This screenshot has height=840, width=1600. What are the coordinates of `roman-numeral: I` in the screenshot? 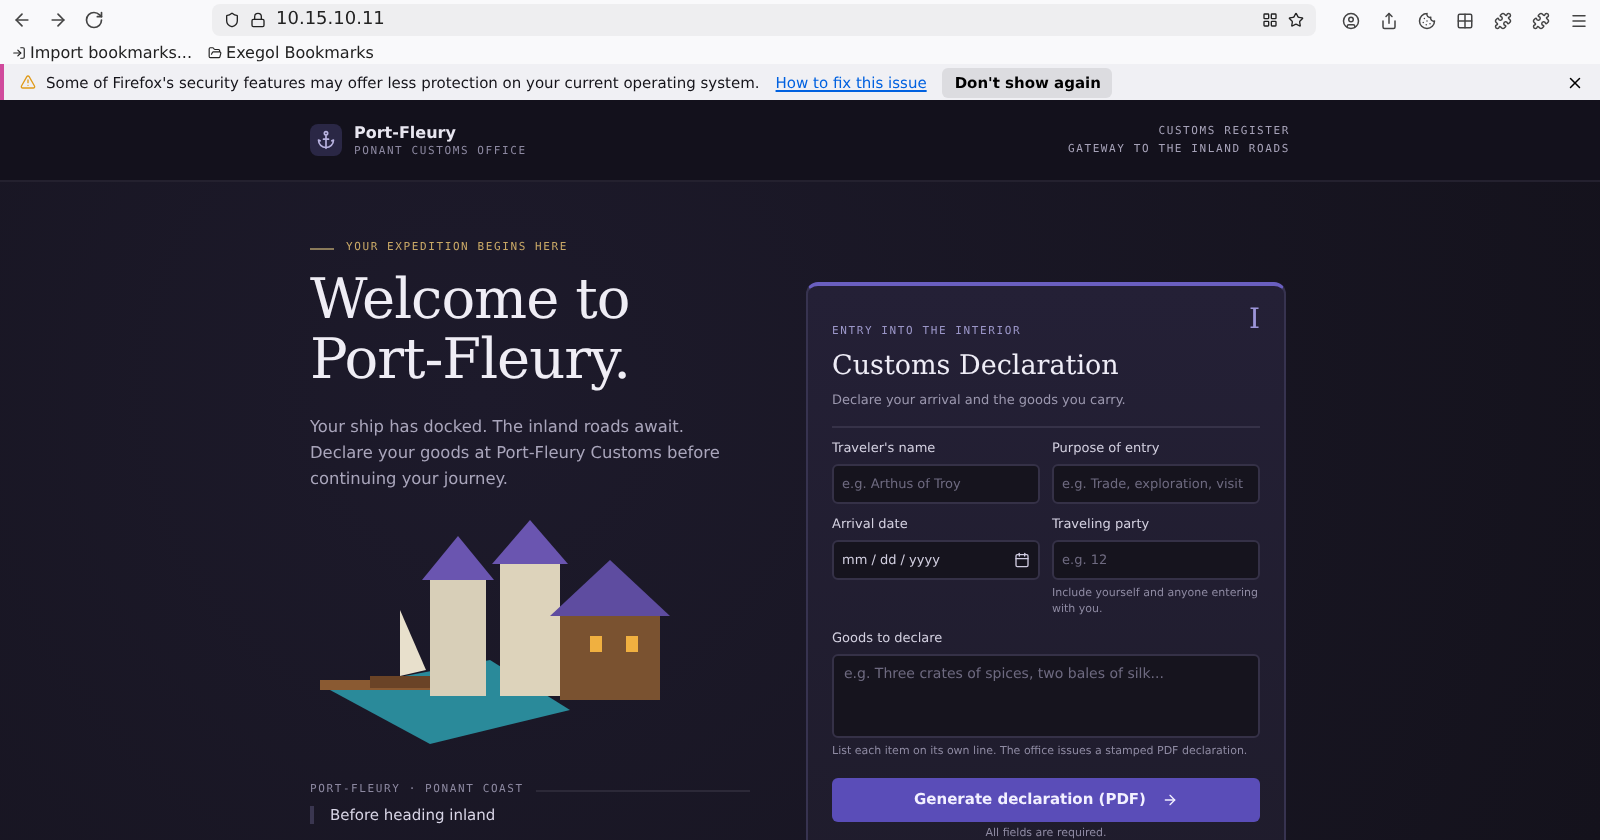 It's located at (1254, 322).